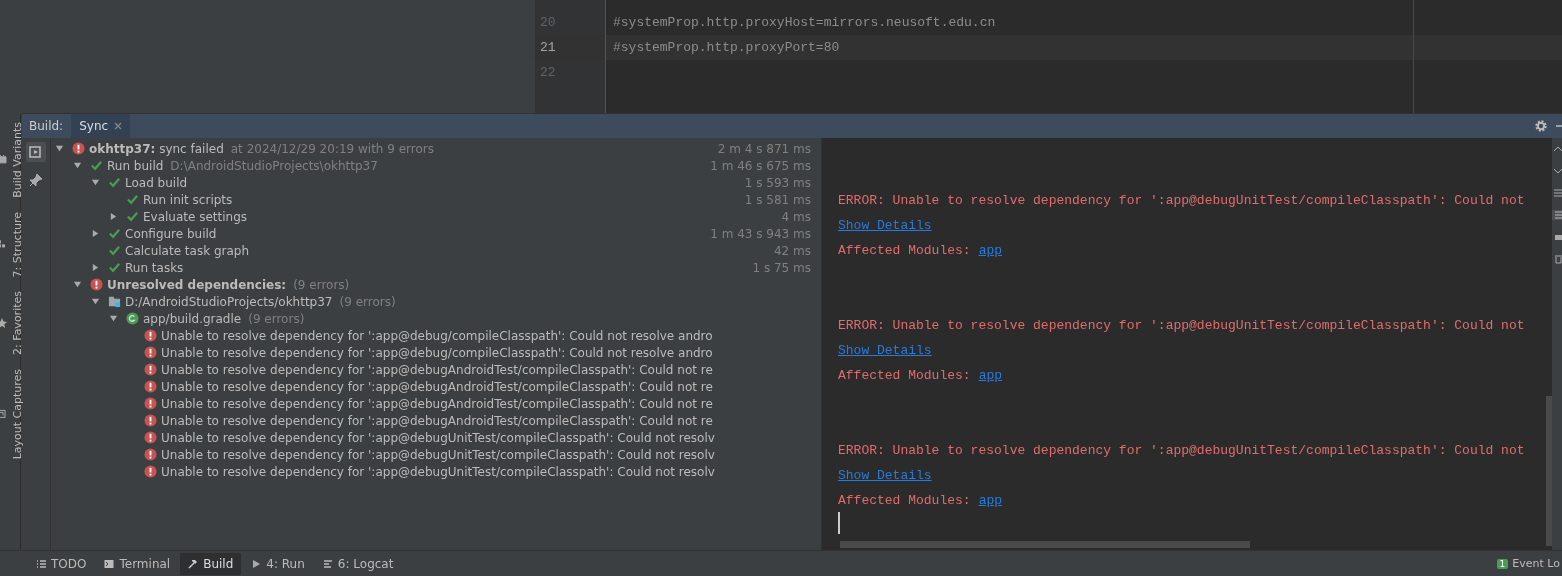 This screenshot has width=1562, height=576. I want to click on close-icon, so click(118, 126).